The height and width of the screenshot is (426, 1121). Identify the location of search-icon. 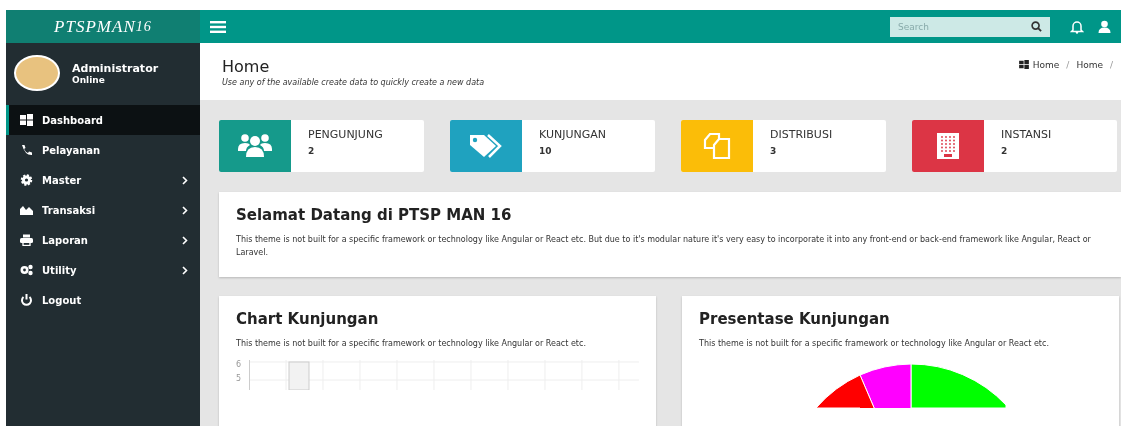
(1036, 26).